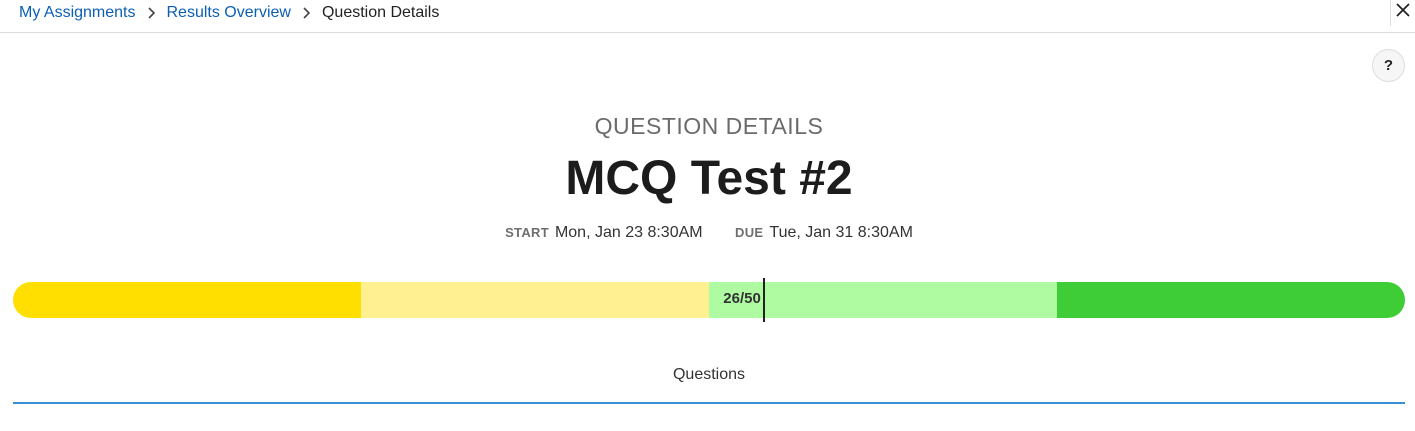  What do you see at coordinates (709, 403) in the screenshot?
I see `tab-underline` at bounding box center [709, 403].